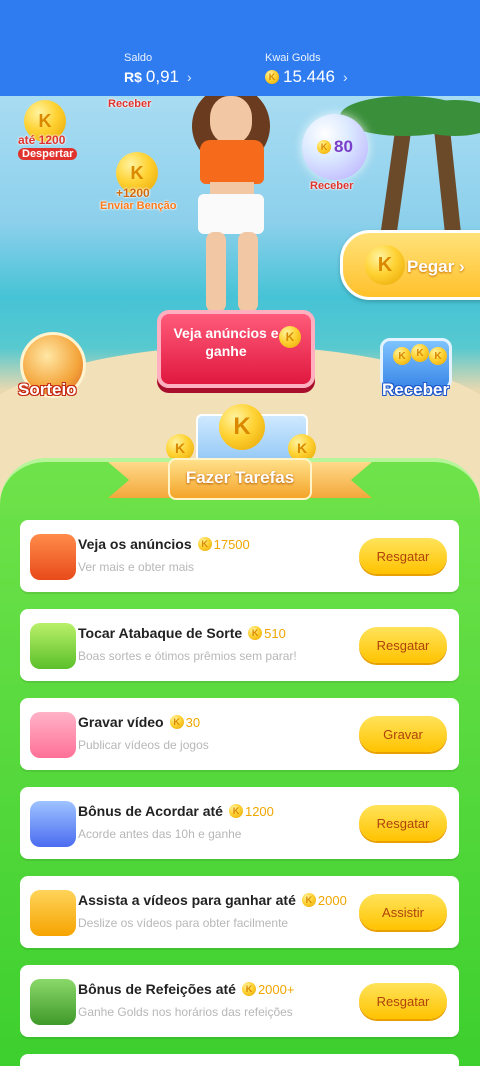 The image size is (480, 1066). Describe the element at coordinates (212, 900) in the screenshot. I see `task-title: Assista a vídeos para ganhar até K 2000` at that location.